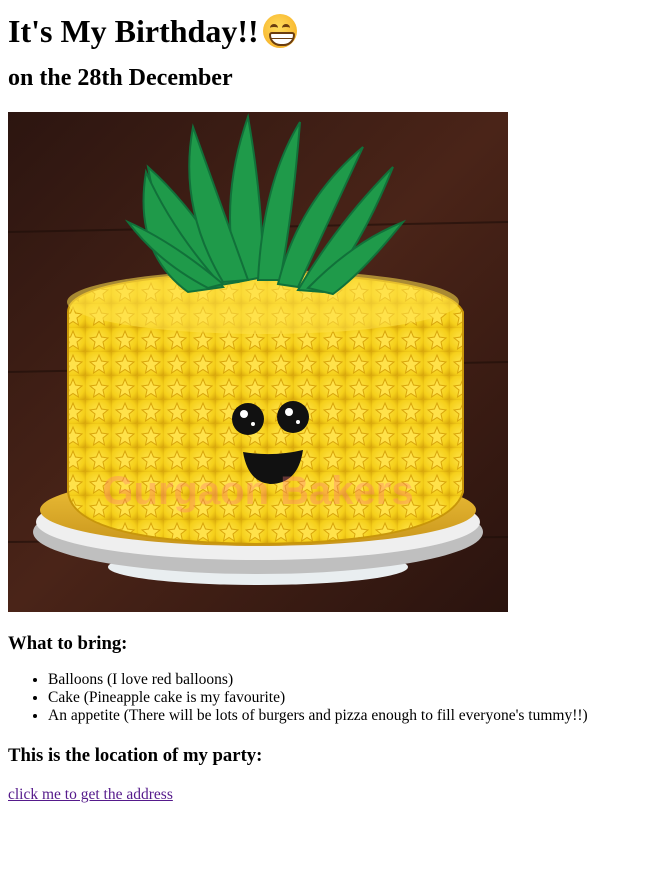 This screenshot has height=880, width=649. What do you see at coordinates (257, 491) in the screenshot?
I see `watermark-text: Gurgaon Bakers` at bounding box center [257, 491].